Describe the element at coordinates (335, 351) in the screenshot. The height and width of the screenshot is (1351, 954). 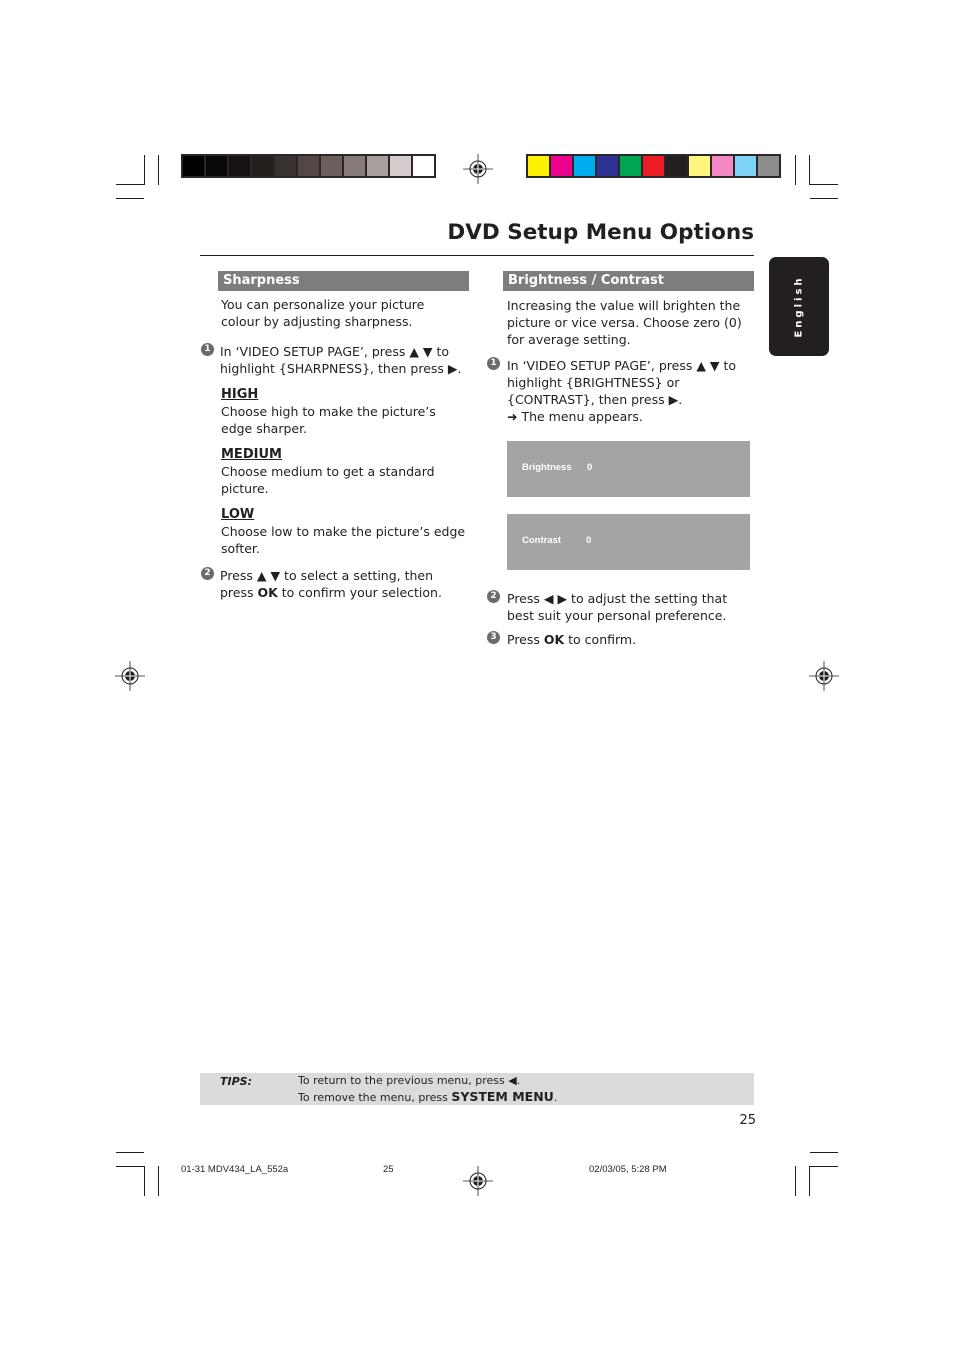
I see `sharpness-step1-line1: In ‘VIDEO SETUP PAGE’, press ▲ ▼ to` at that location.